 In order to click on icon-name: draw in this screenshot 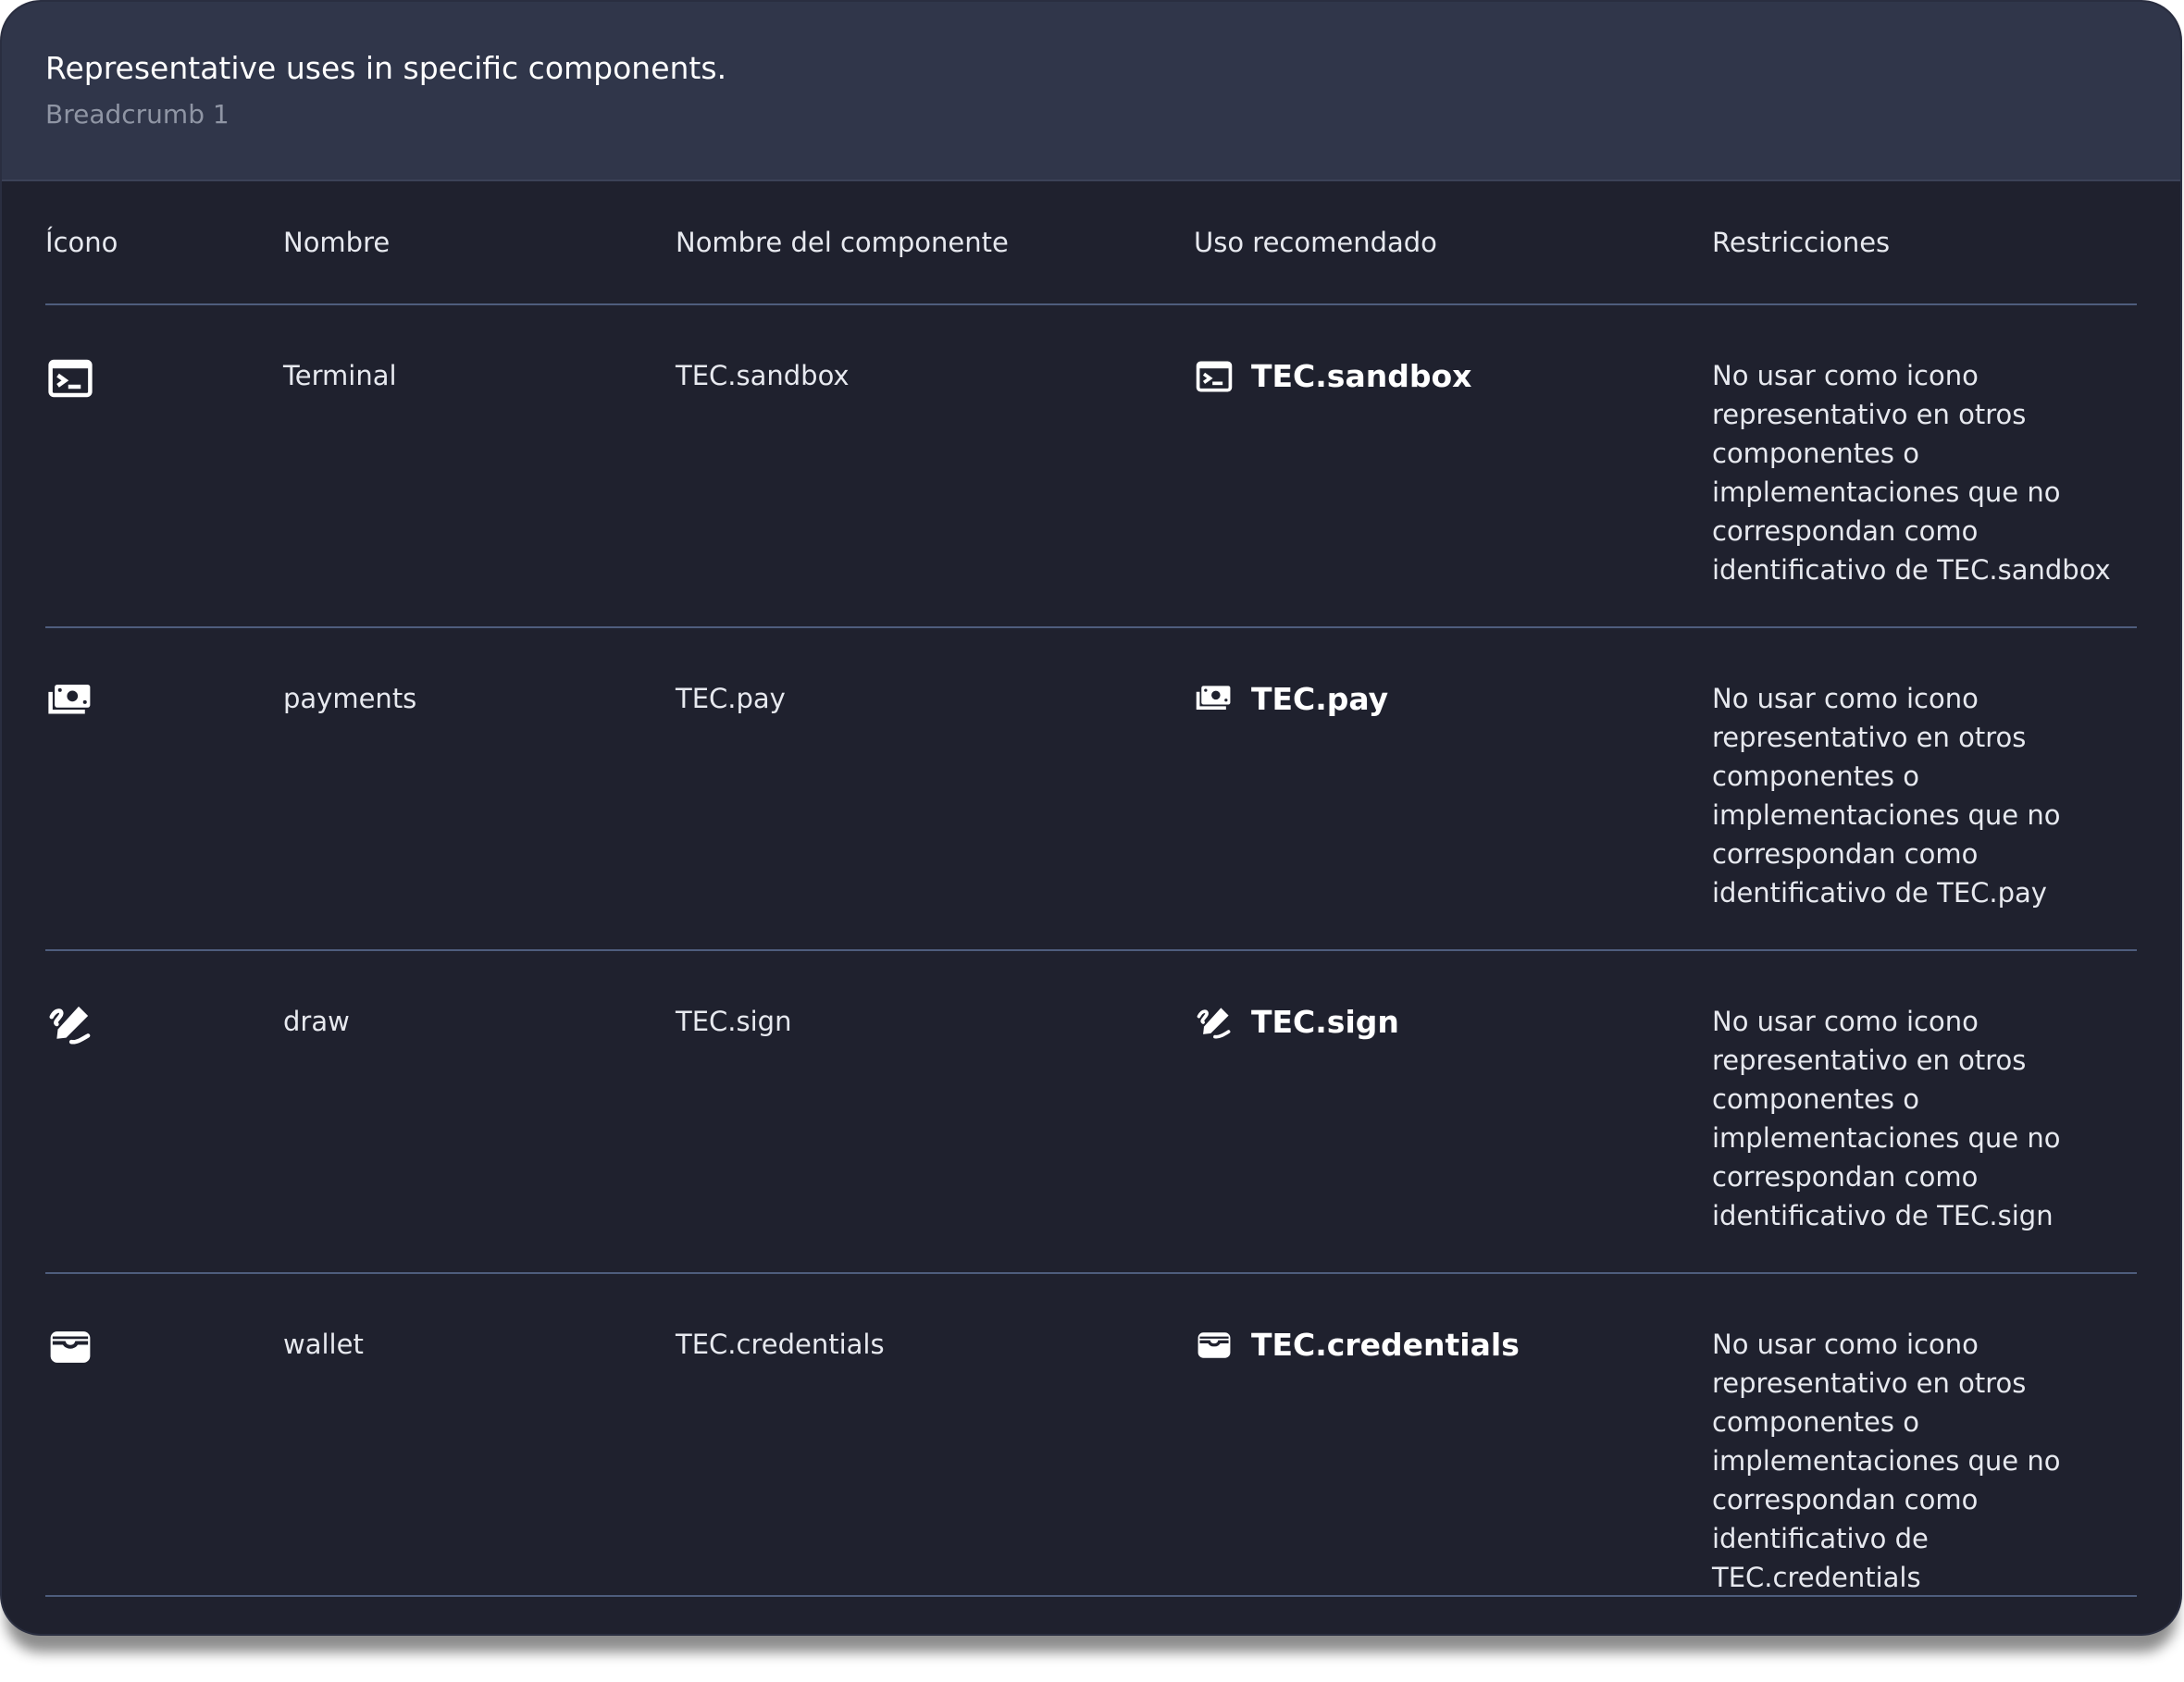, I will do `click(316, 1021)`.